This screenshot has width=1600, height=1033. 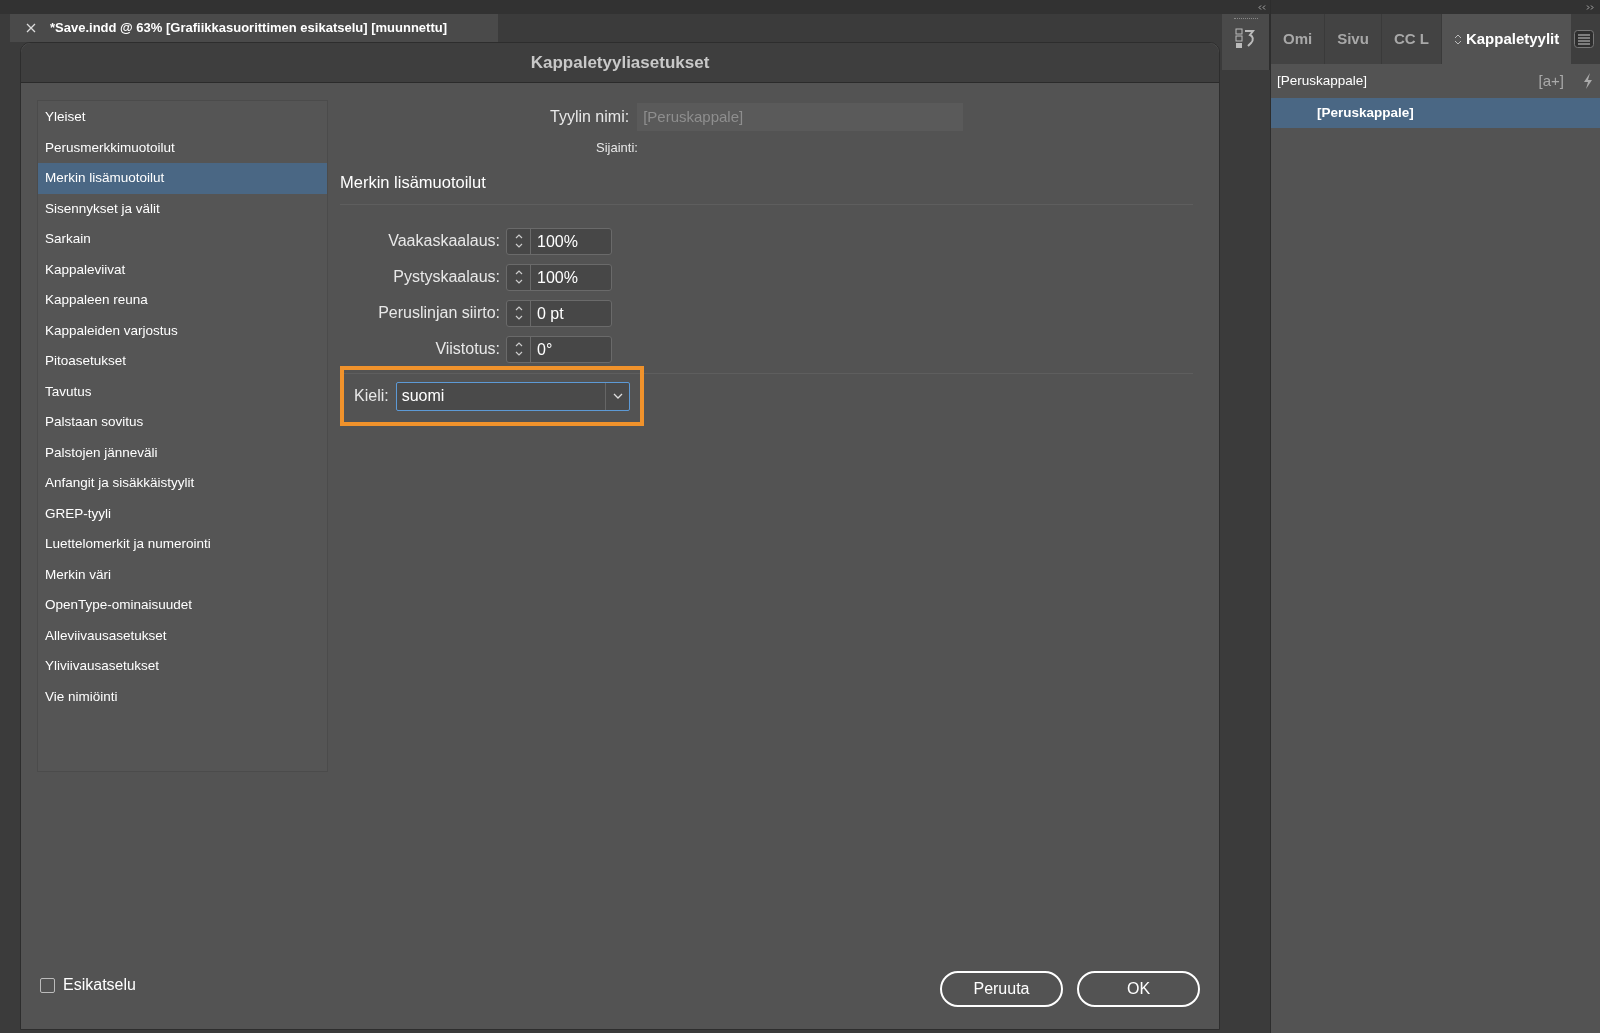 I want to click on cancel-button: Peruuta, so click(x=1001, y=989).